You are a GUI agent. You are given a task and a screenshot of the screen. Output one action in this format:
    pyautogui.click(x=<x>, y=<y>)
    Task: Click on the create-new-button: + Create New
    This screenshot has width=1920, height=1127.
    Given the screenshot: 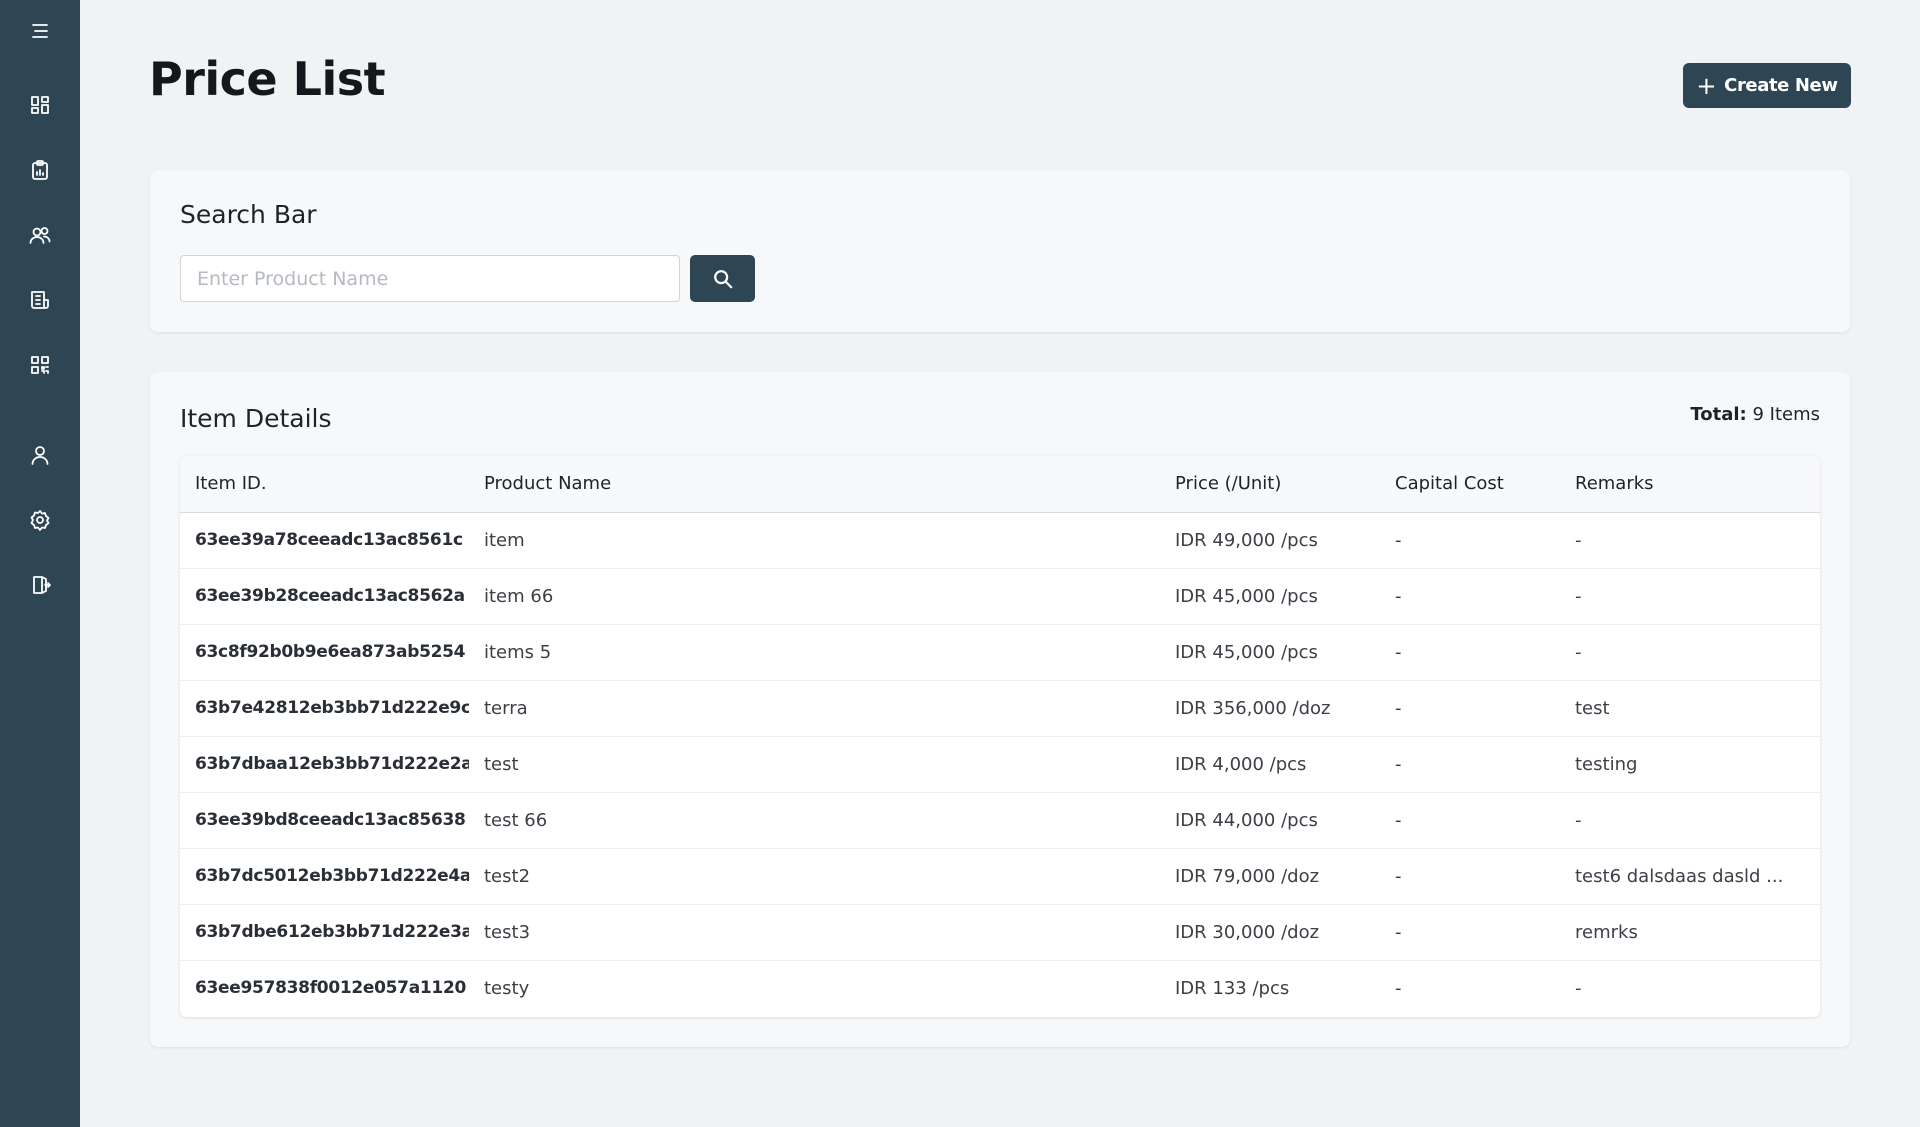 What is the action you would take?
    pyautogui.click(x=1767, y=85)
    